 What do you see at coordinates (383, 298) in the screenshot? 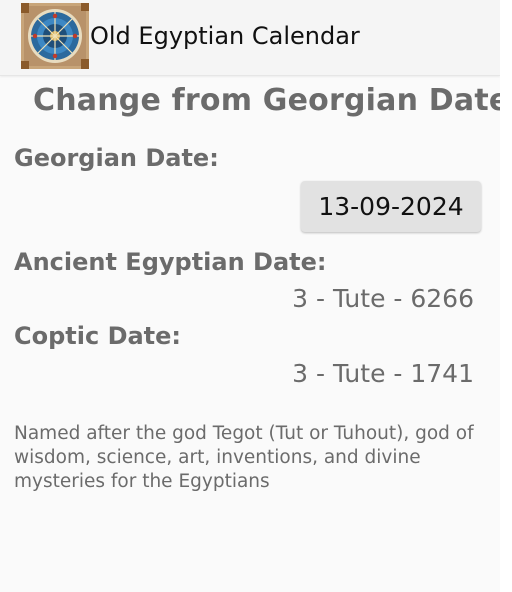
I see `ancient-egyptian-date-value: 3 - Tute - 6266` at bounding box center [383, 298].